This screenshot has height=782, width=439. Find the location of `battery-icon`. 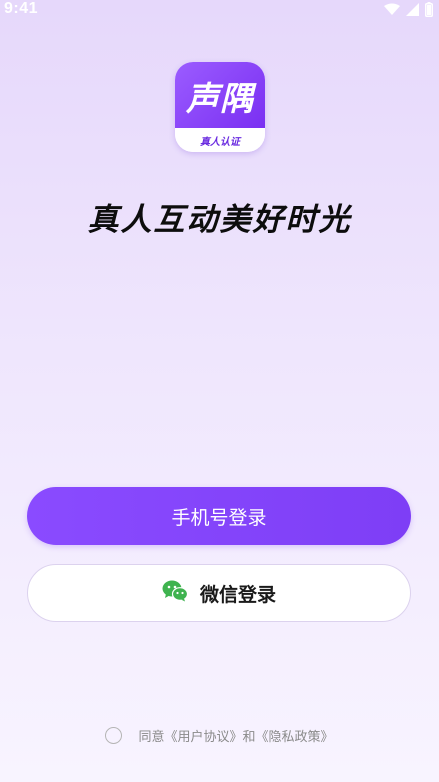

battery-icon is located at coordinates (429, 9).